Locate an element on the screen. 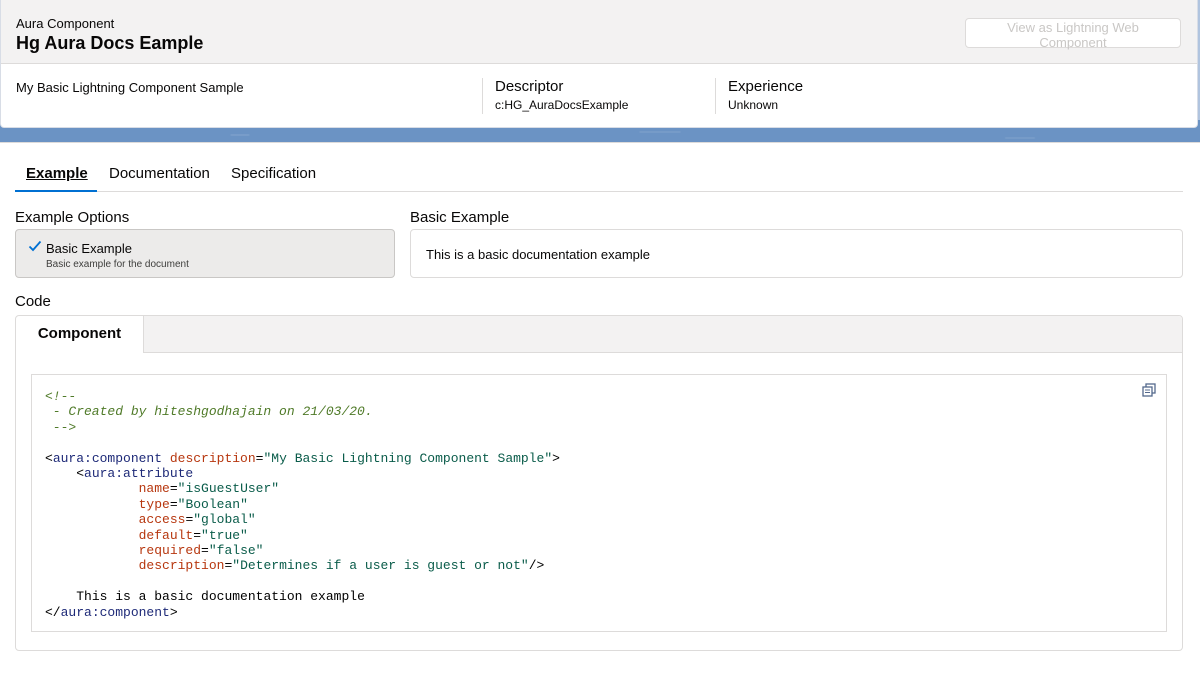 The height and width of the screenshot is (677, 1200). code-comment-line: --> is located at coordinates (61, 427).